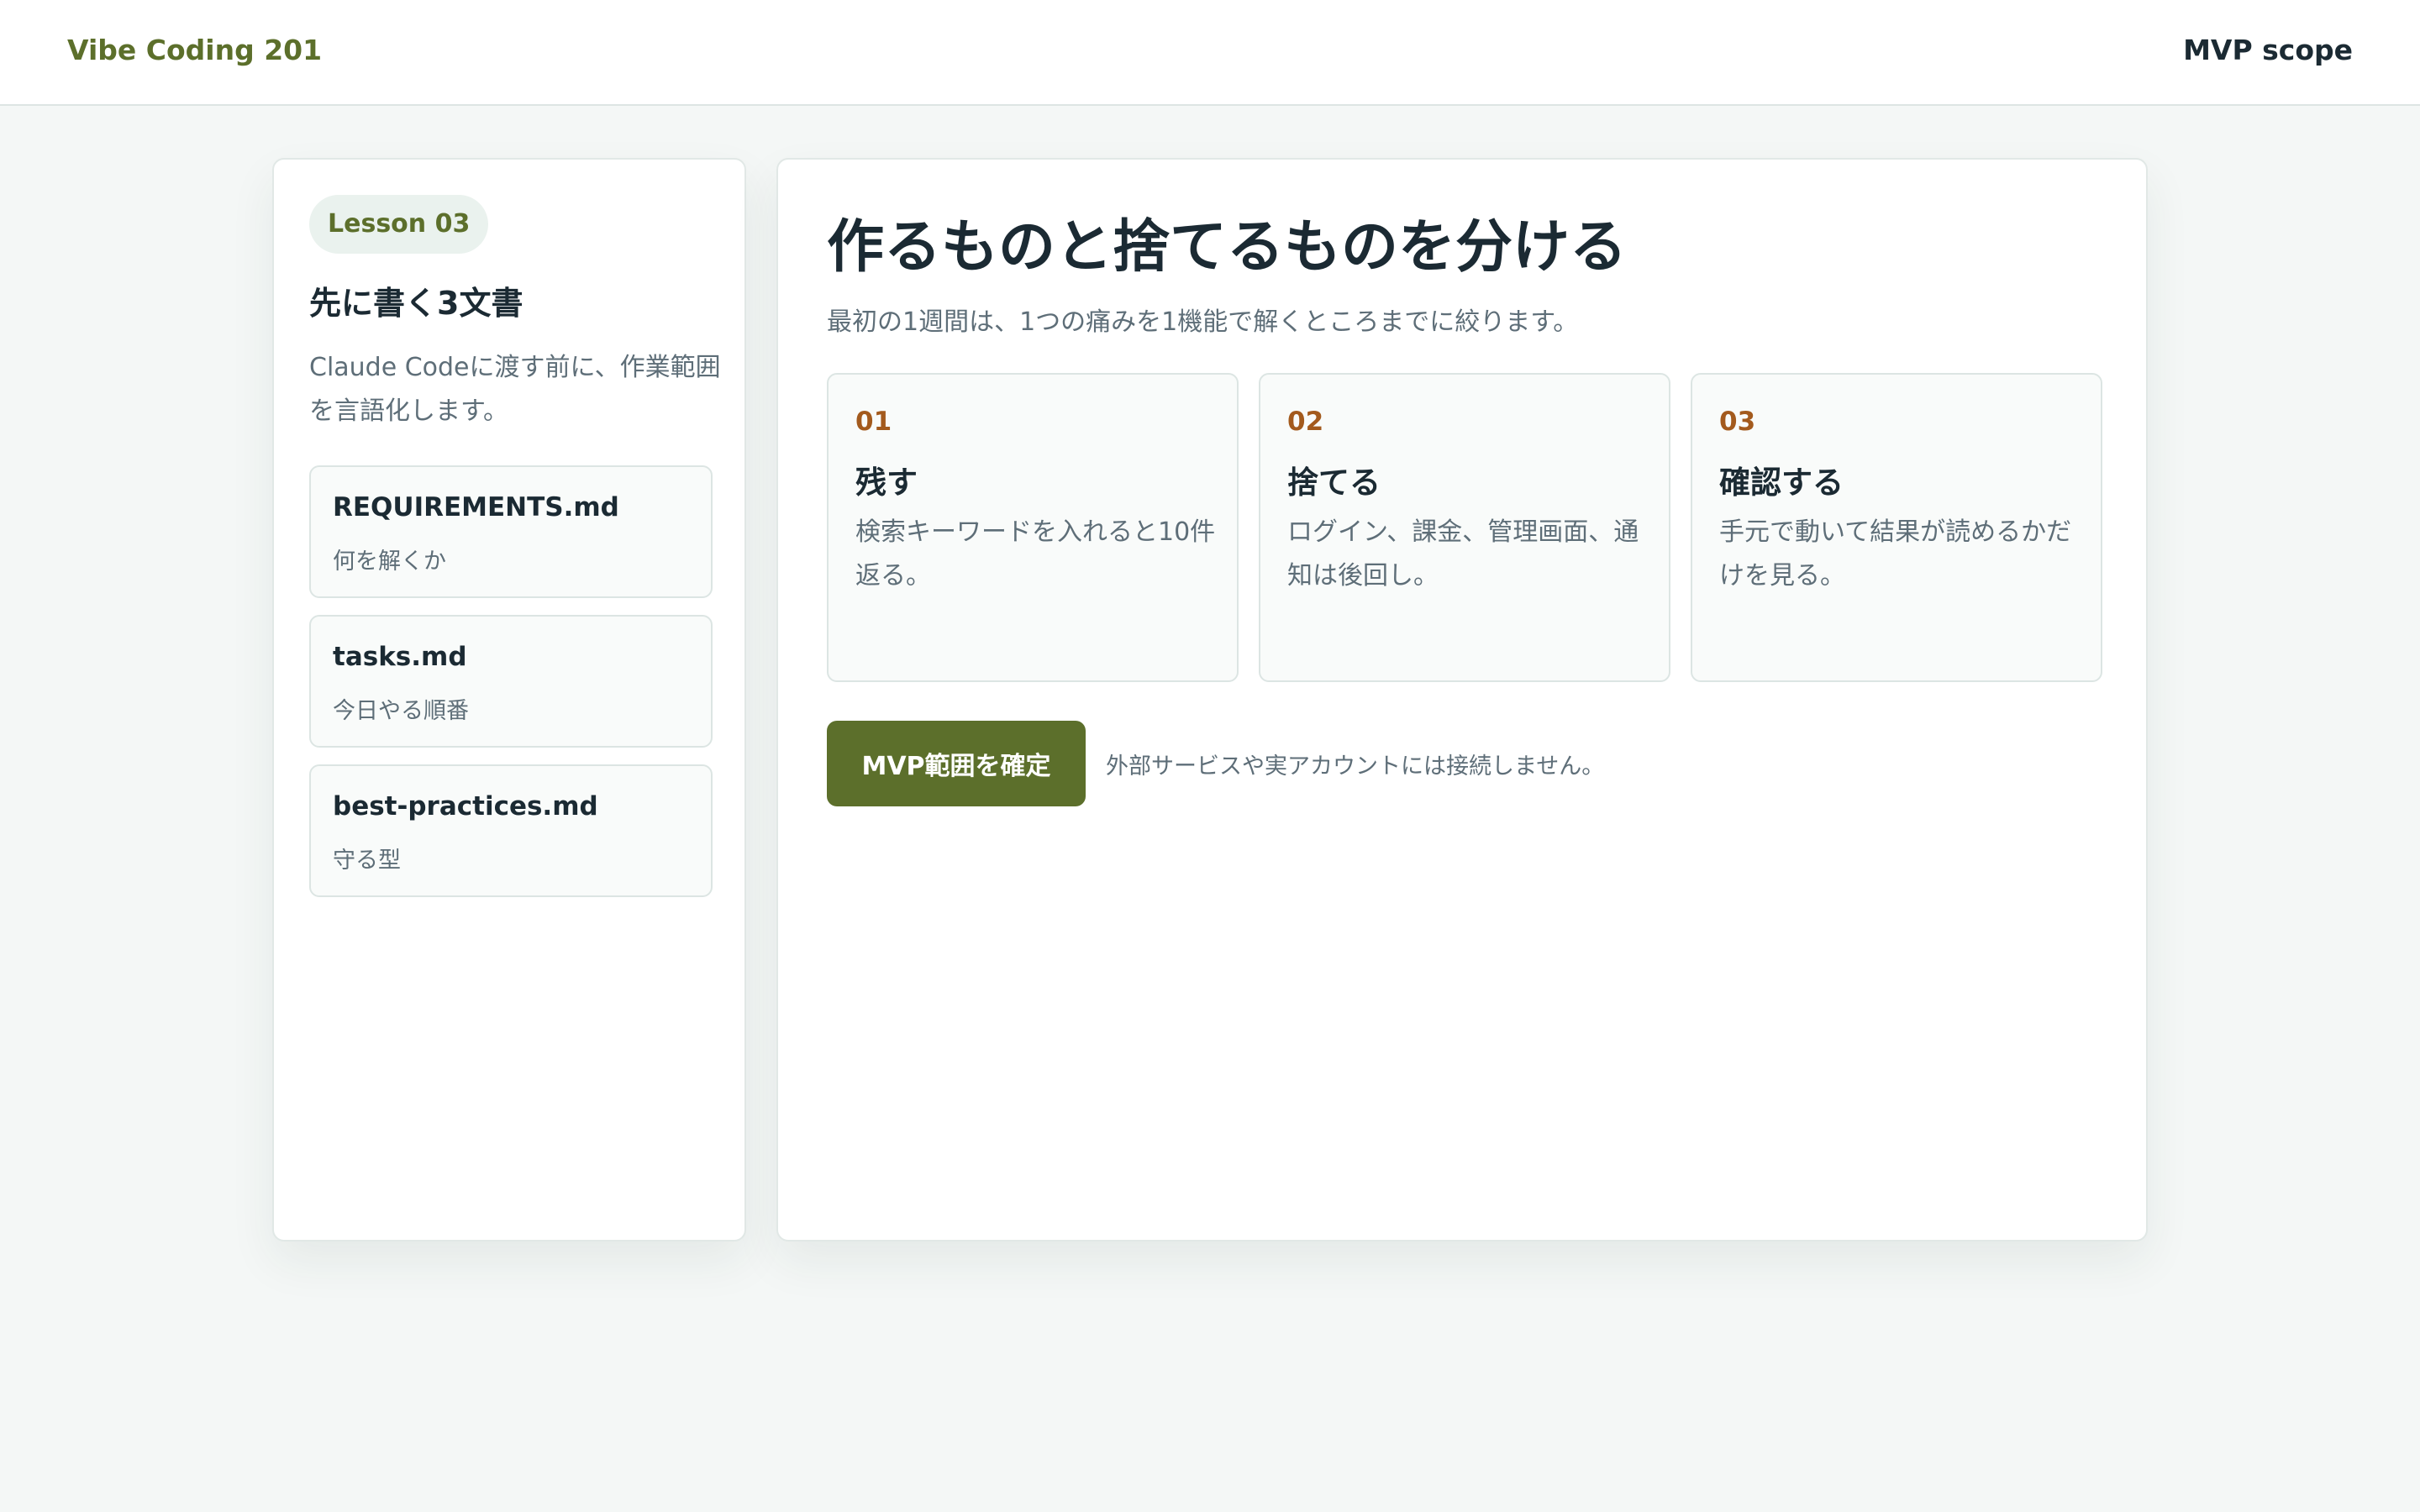 The image size is (2420, 1512). I want to click on lesson-badge: Lesson 03, so click(399, 224).